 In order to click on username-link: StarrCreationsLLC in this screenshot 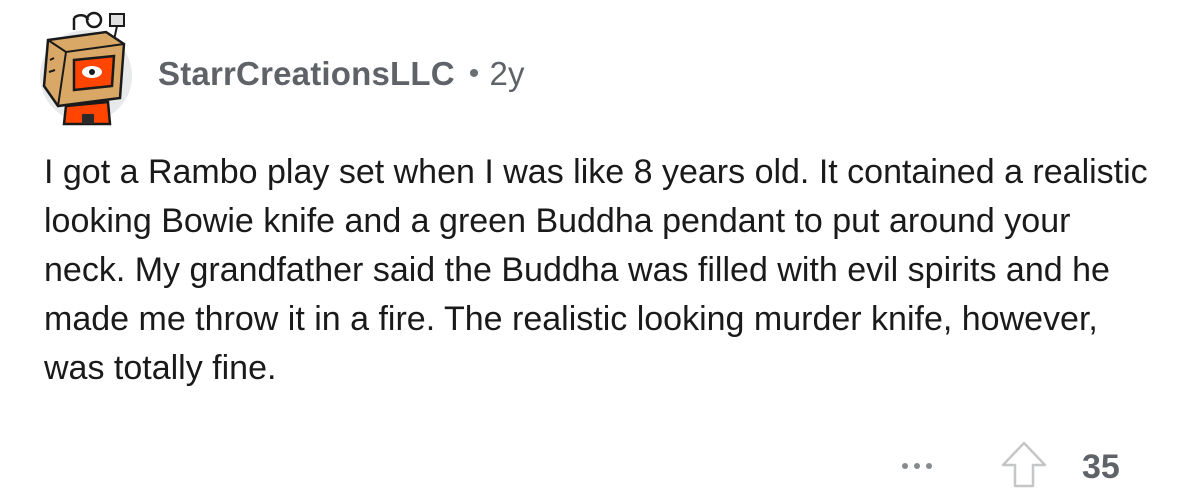, I will do `click(306, 74)`.